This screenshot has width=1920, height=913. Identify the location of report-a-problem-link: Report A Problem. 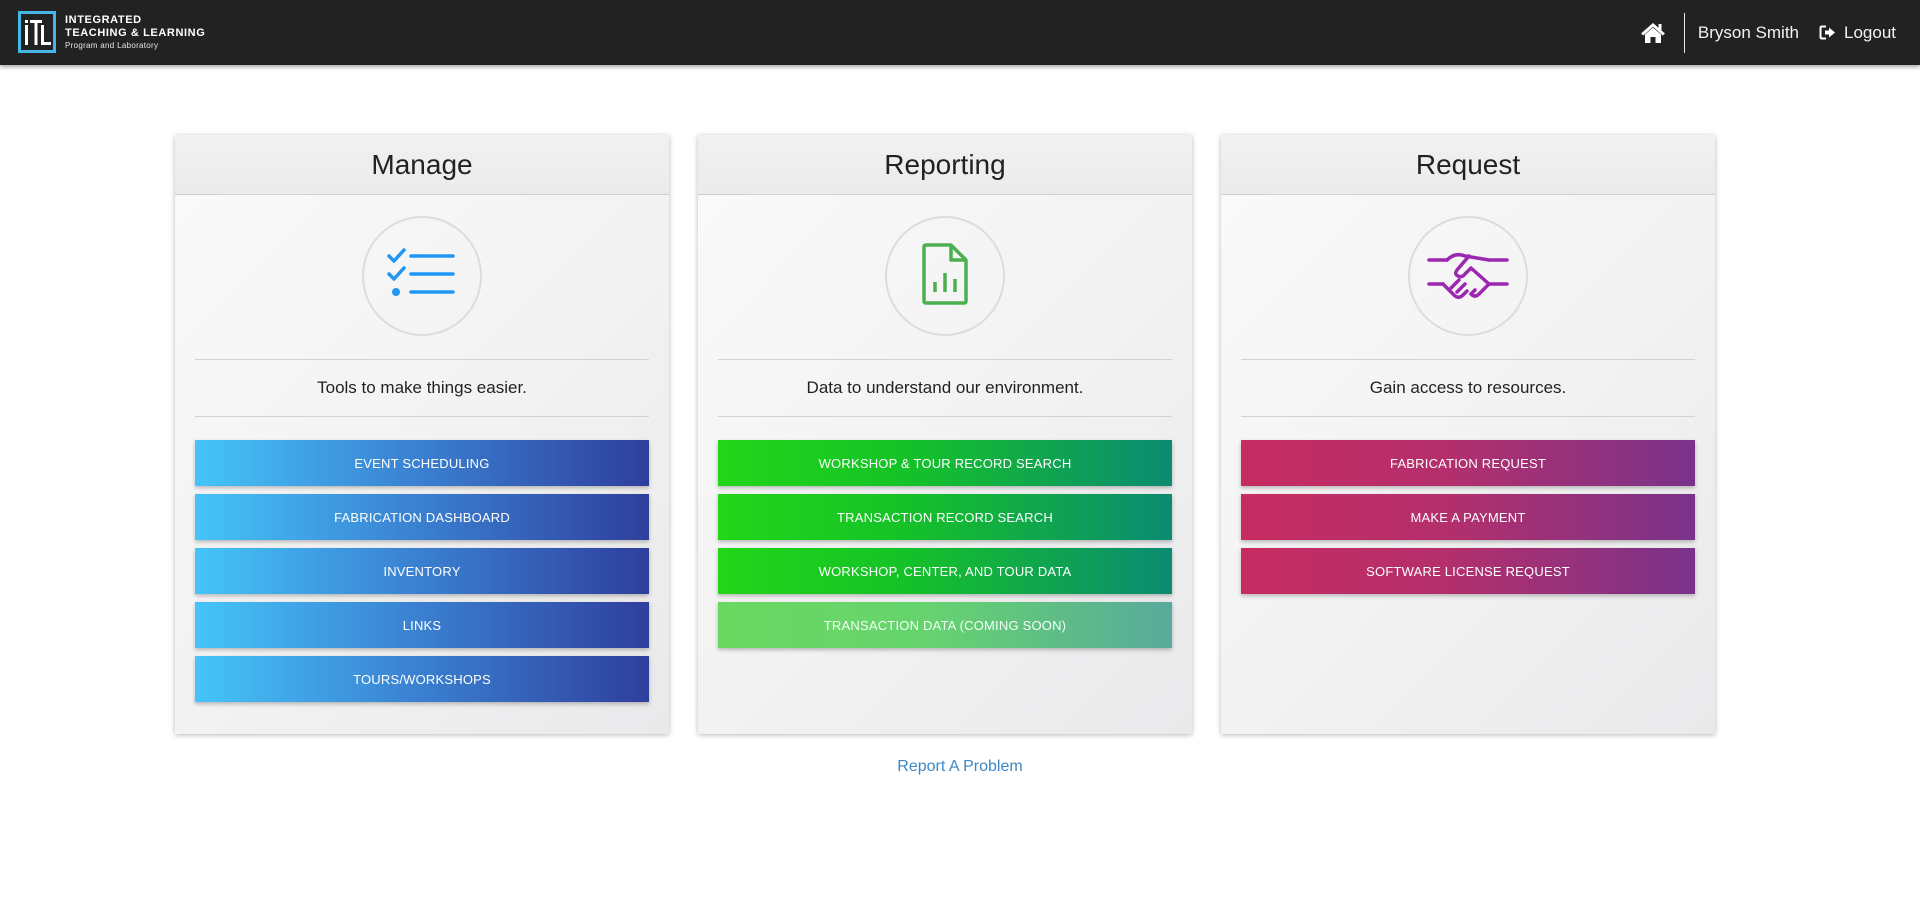
(960, 767).